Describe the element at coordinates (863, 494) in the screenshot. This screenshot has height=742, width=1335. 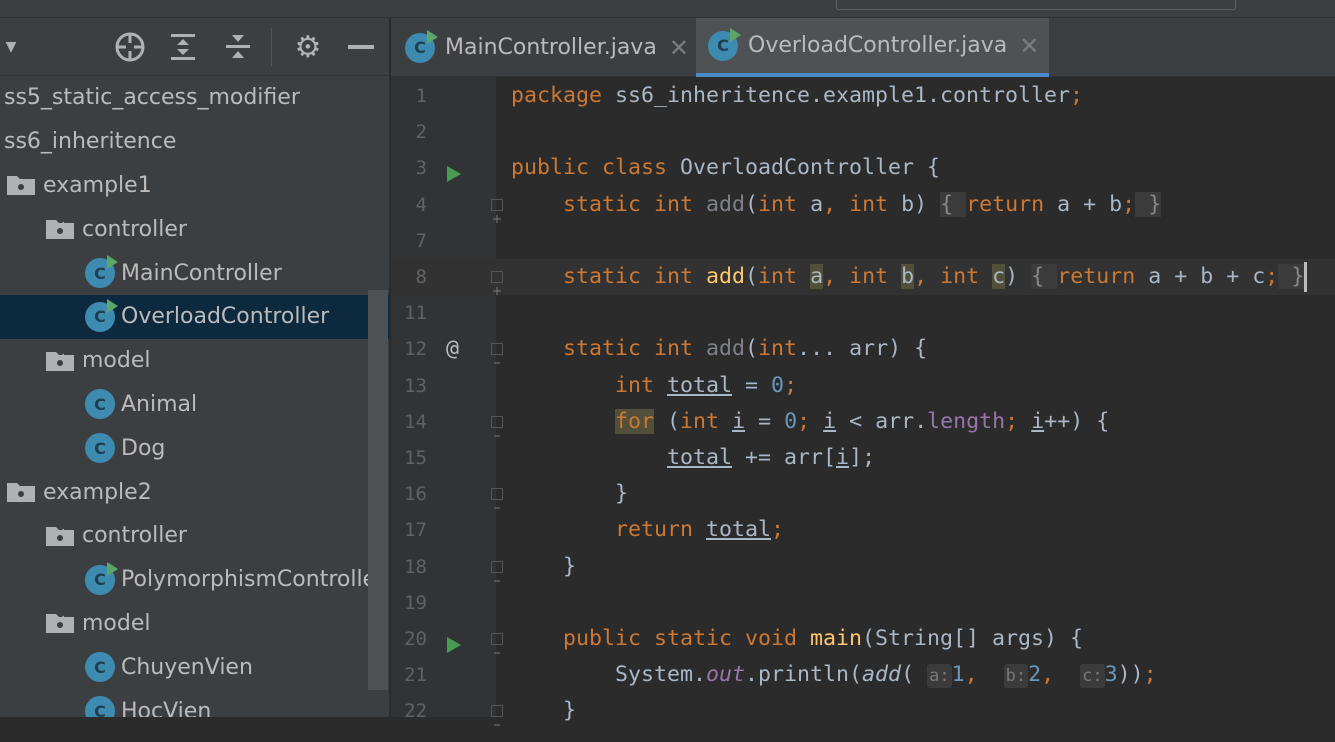
I see `code-line: 16 }` at that location.